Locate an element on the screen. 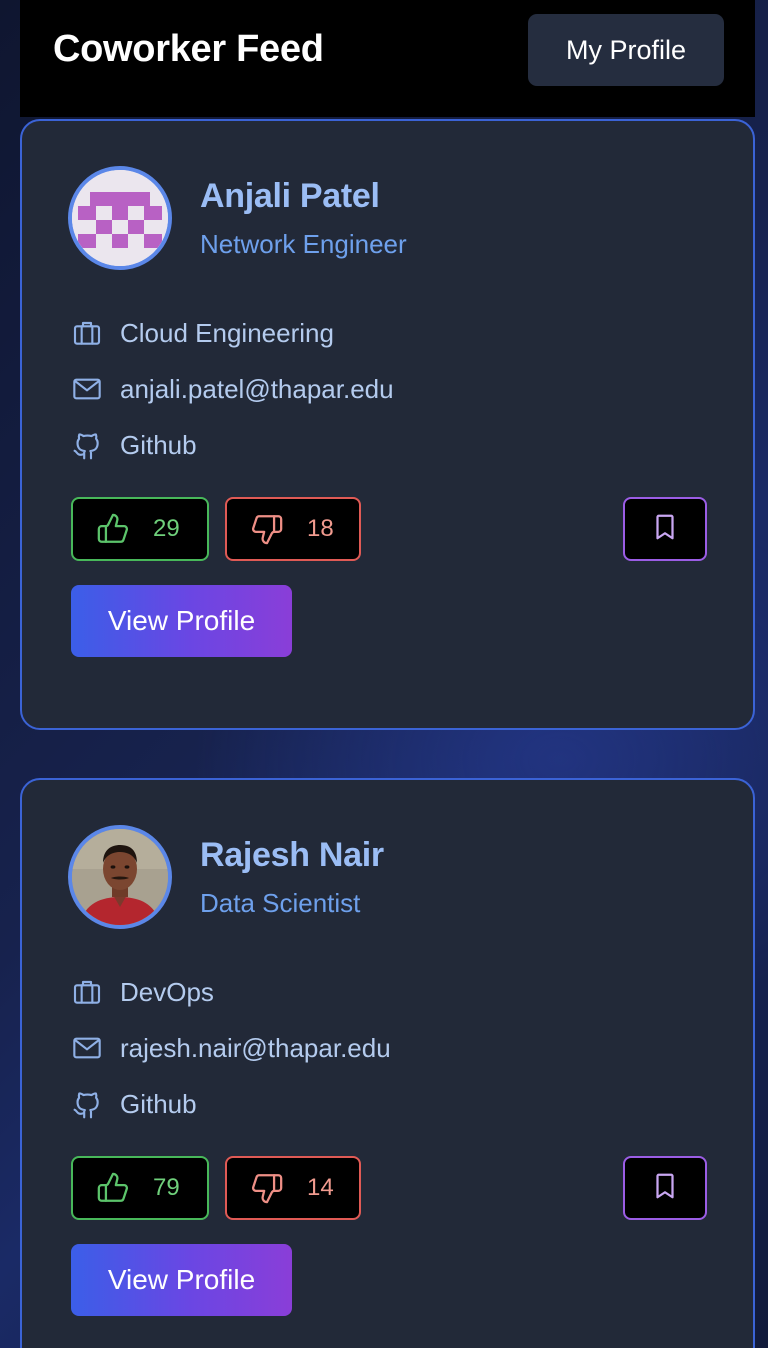 The width and height of the screenshot is (768, 1348). dislike-button: 18 is located at coordinates (293, 529).